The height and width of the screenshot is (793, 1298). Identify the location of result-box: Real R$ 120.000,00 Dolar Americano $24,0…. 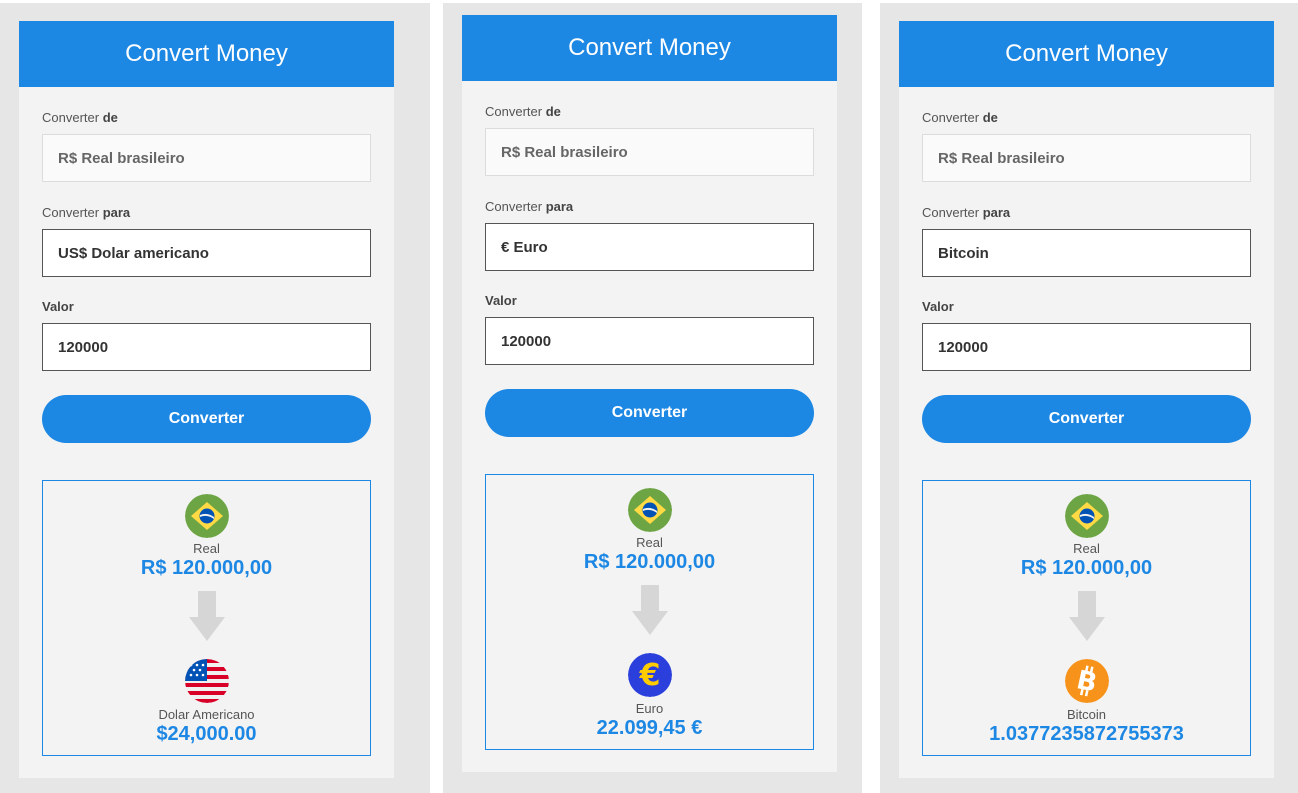
(206, 618).